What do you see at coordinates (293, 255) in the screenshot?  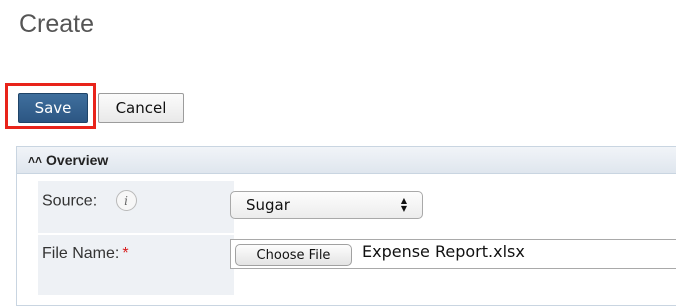 I see `choose-file-button: Choose File` at bounding box center [293, 255].